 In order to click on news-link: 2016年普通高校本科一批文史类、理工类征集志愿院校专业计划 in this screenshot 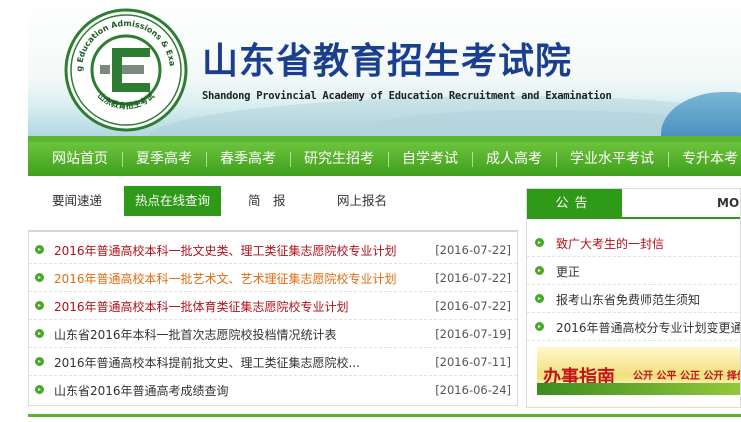, I will do `click(225, 250)`.